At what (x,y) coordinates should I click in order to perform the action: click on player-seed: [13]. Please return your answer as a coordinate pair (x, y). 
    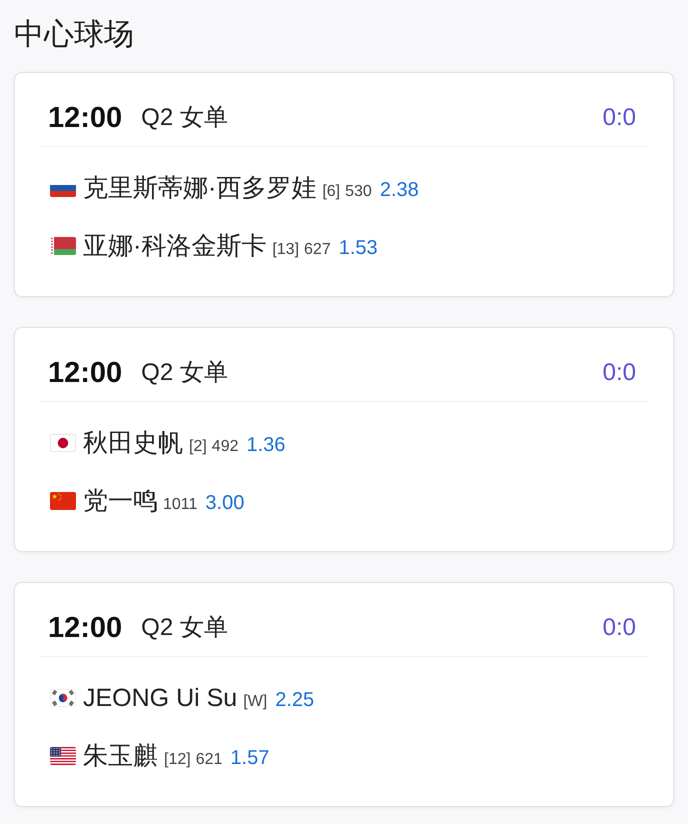
    Looking at the image, I should click on (286, 250).